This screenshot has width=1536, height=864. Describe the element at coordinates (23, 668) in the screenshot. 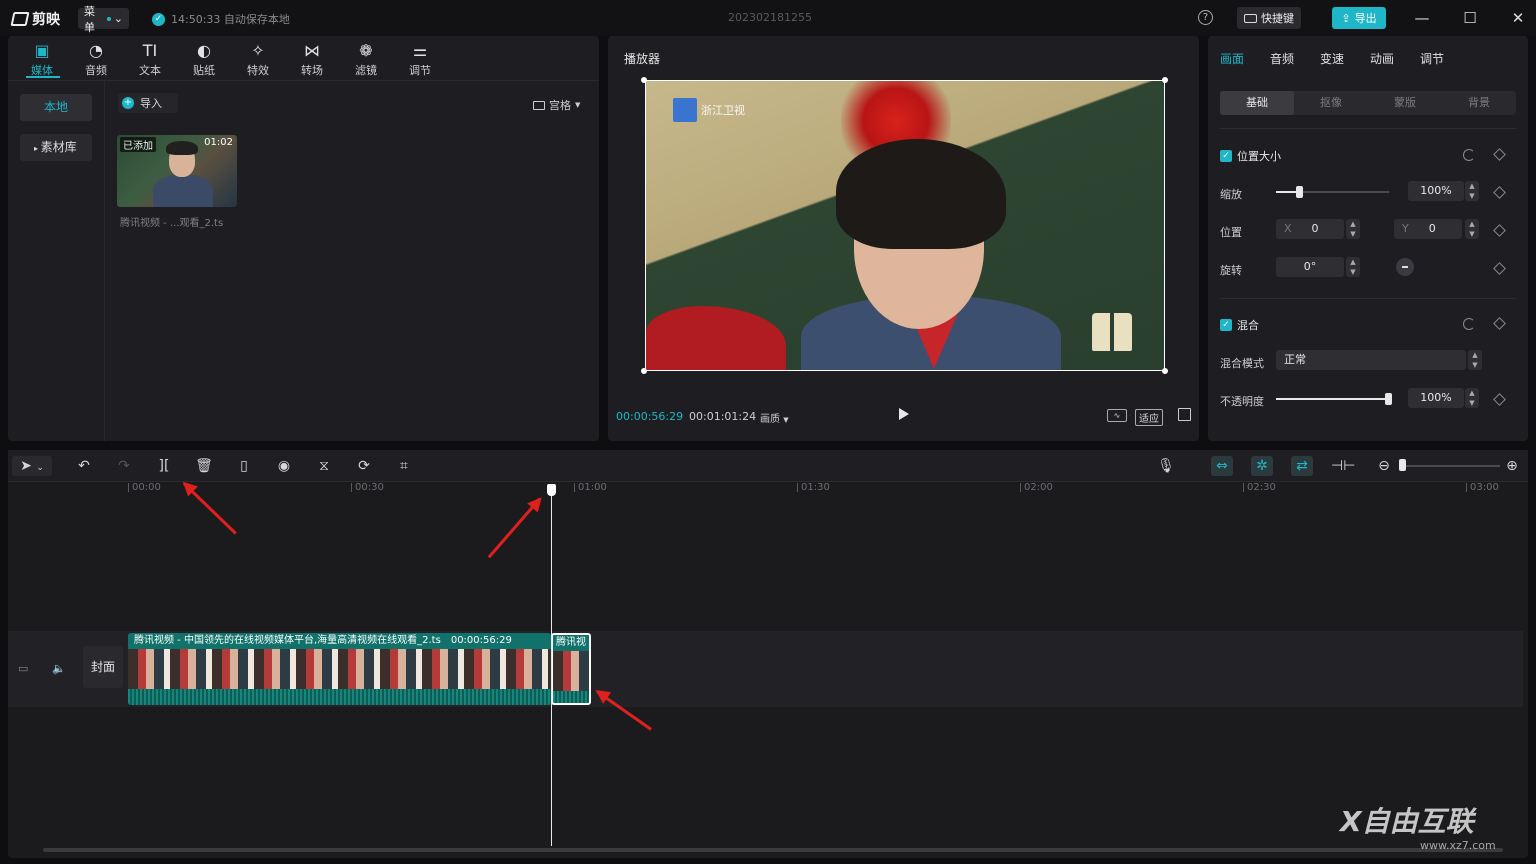

I see `track-lock-icon: ▭` at that location.